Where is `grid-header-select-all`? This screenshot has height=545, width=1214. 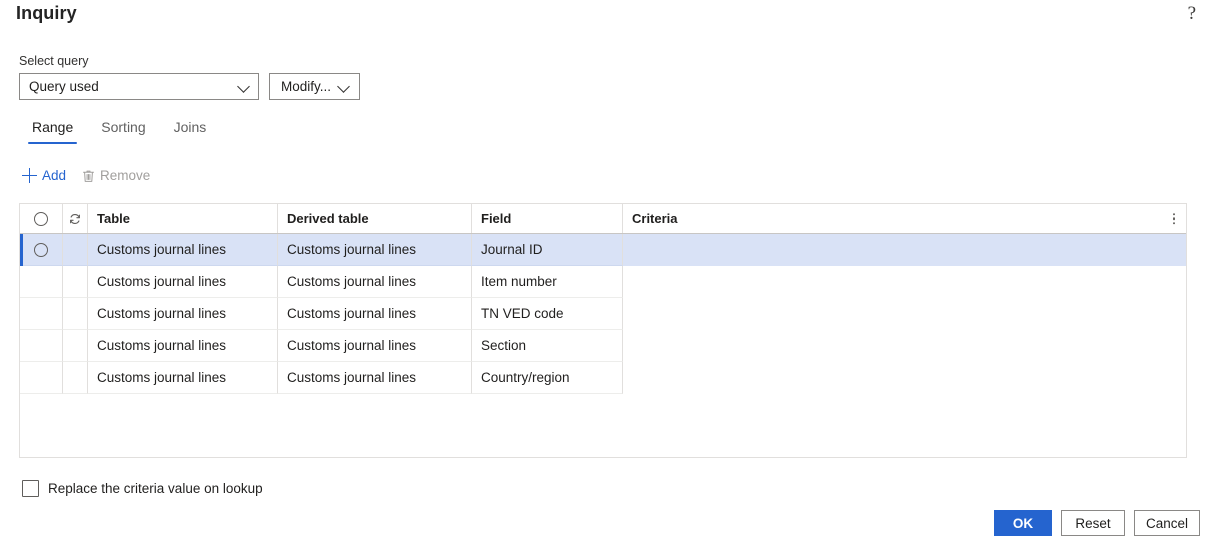 grid-header-select-all is located at coordinates (41, 218).